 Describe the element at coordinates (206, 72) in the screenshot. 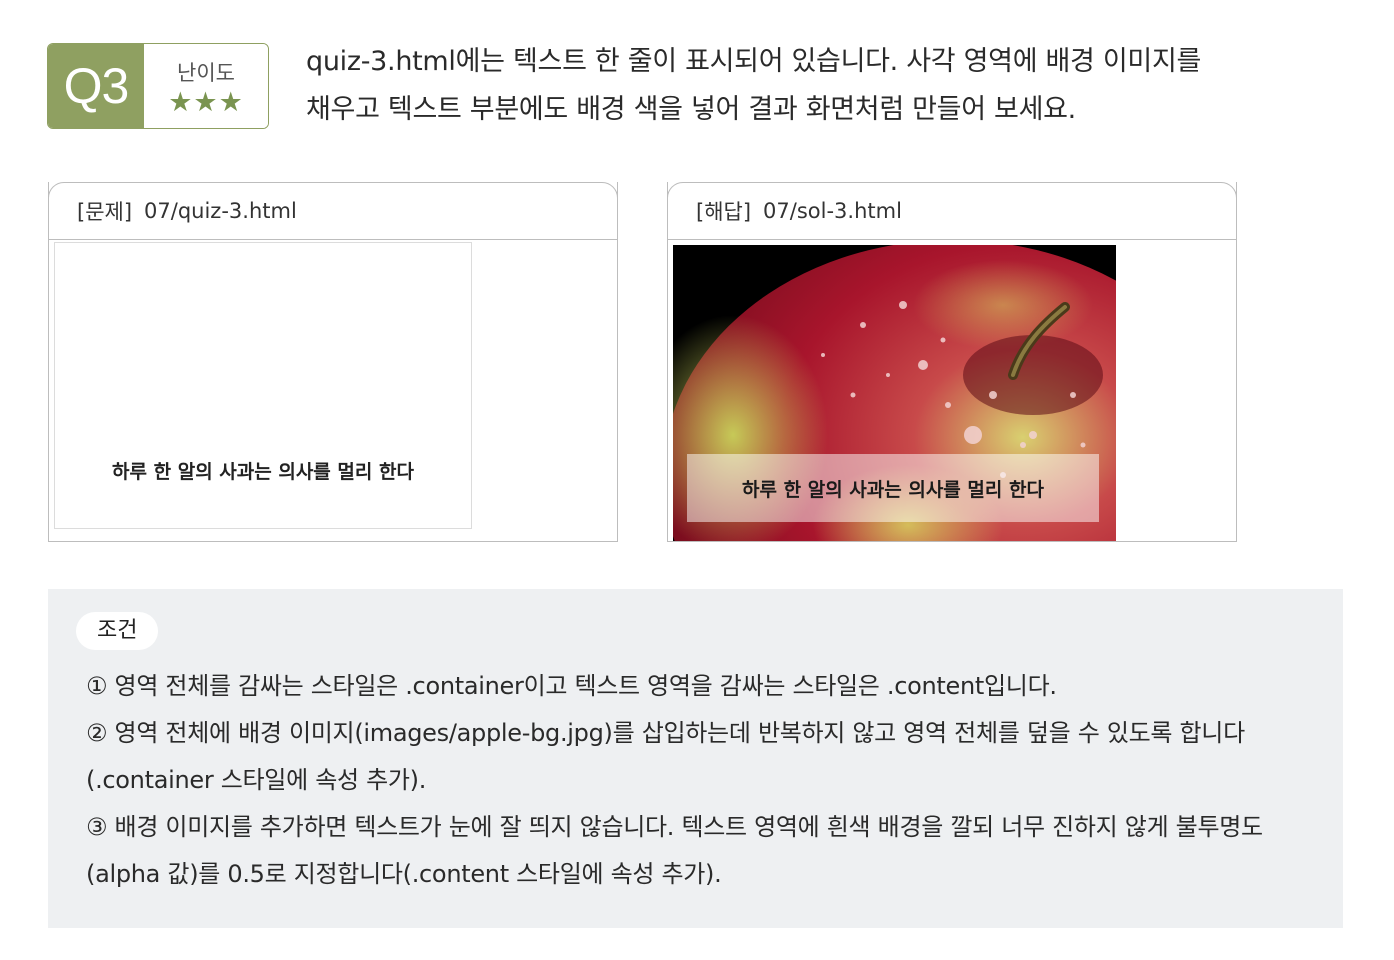

I see `difficulty-label: 난이도` at that location.